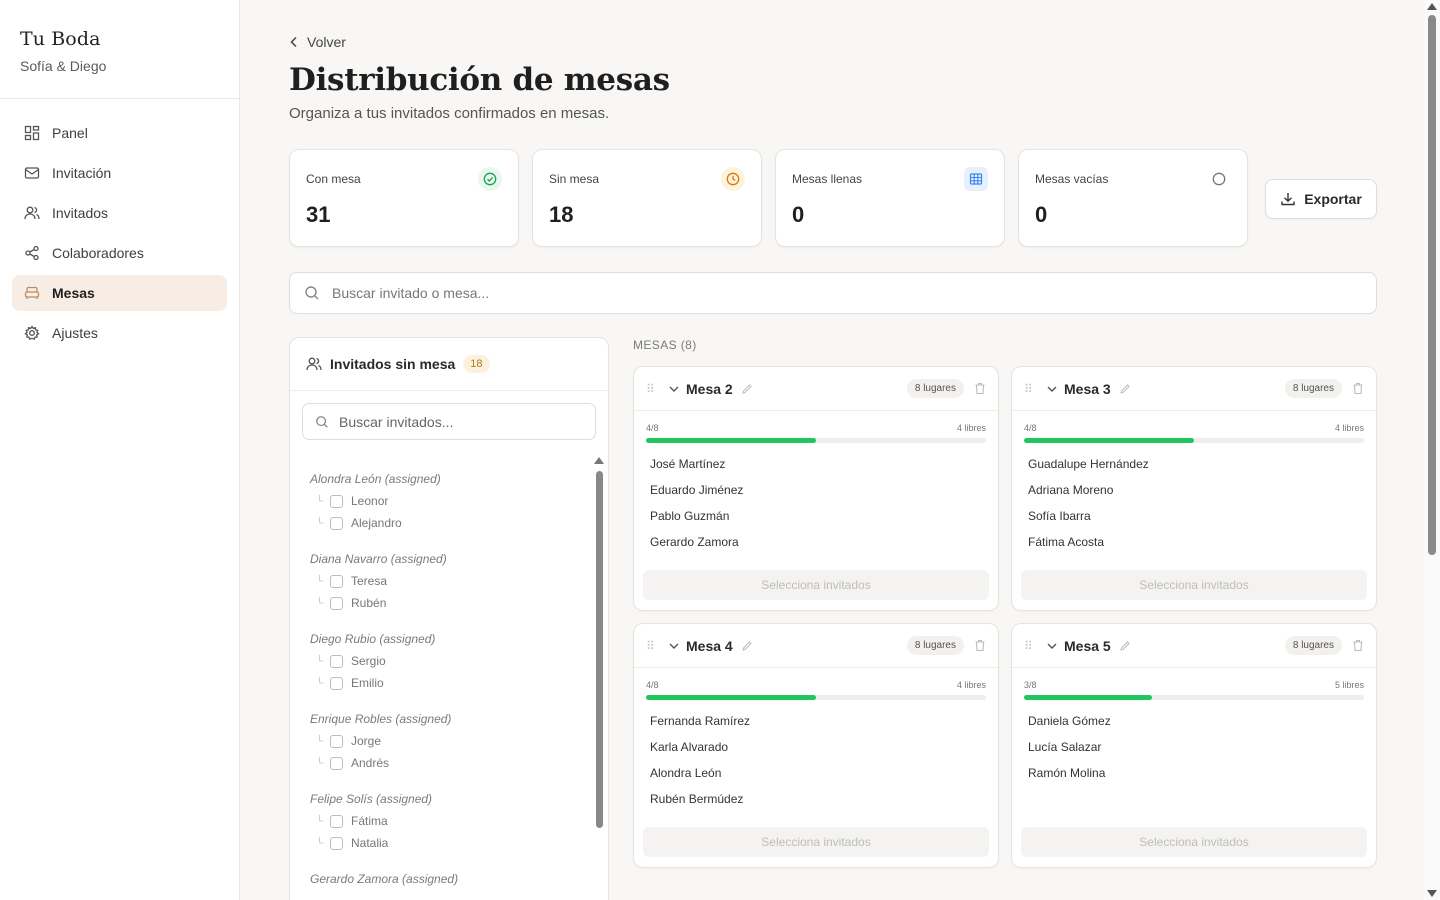 Image resolution: width=1440 pixels, height=900 pixels. What do you see at coordinates (445, 879) in the screenshot?
I see `guest-group: Gerardo Zamora (assigned)` at bounding box center [445, 879].